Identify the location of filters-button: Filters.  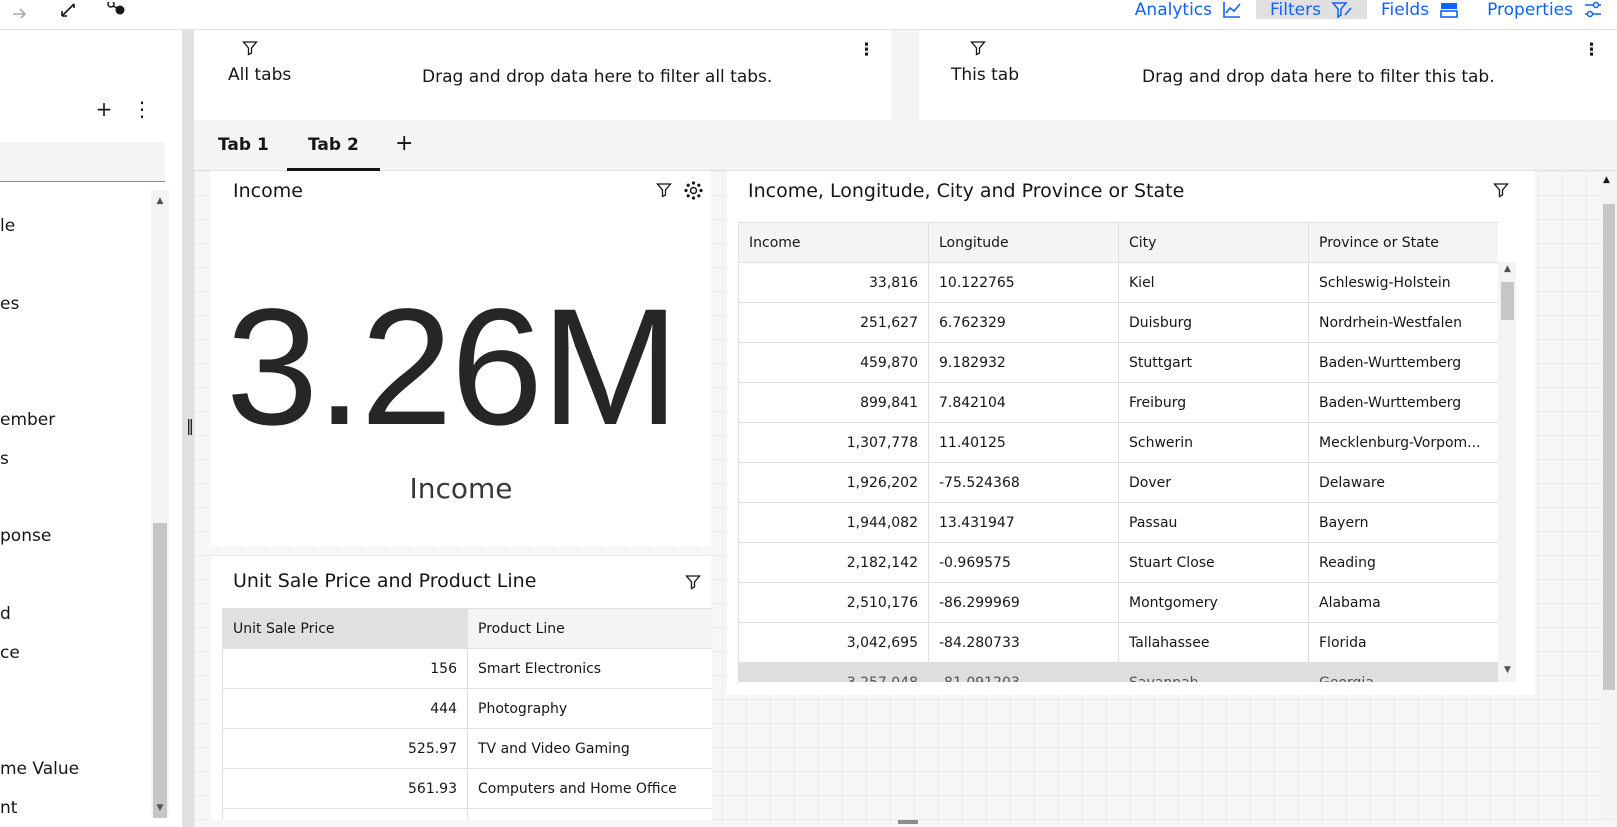
(1311, 10).